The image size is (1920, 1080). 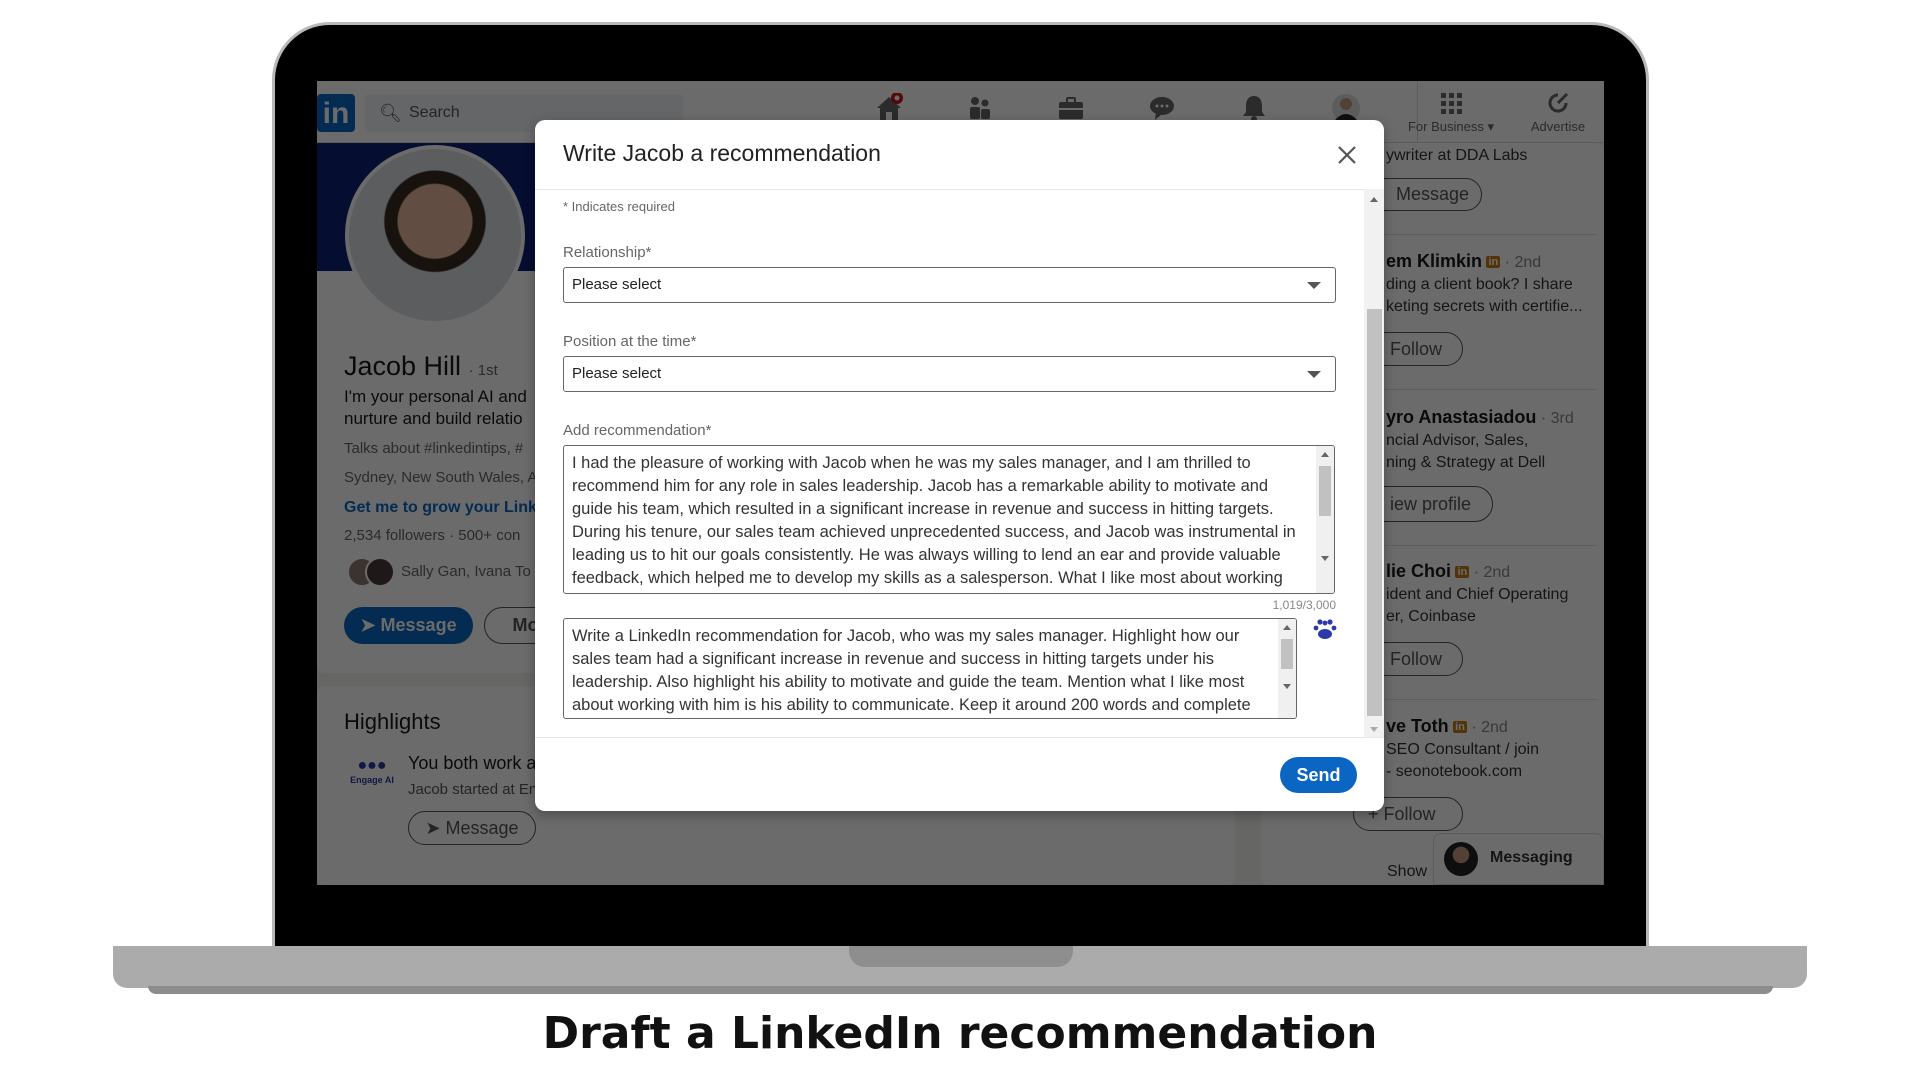 What do you see at coordinates (1461, 417) in the screenshot?
I see `person-name: yro Anastasiadou` at bounding box center [1461, 417].